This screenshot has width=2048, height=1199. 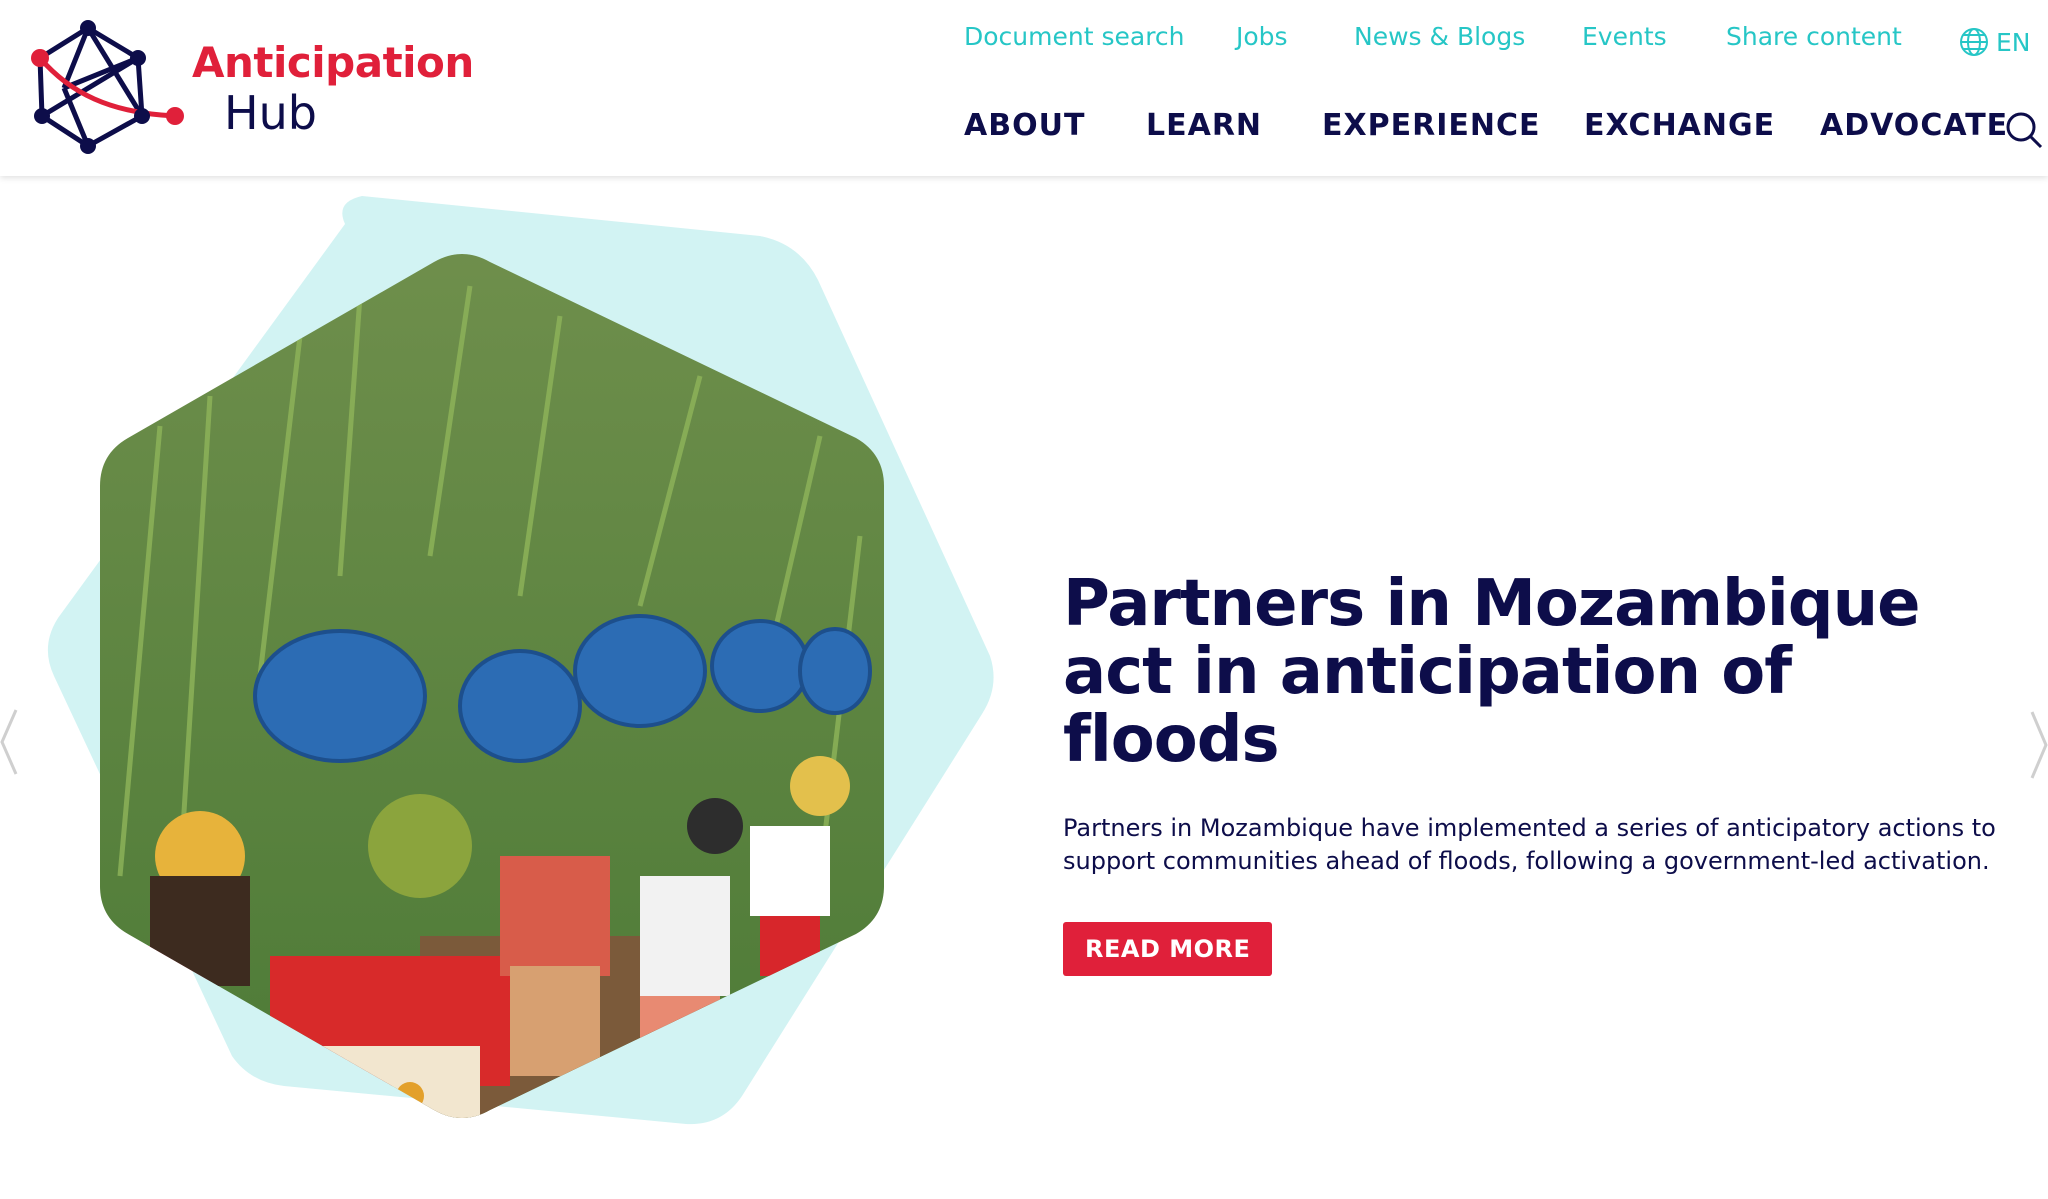 What do you see at coordinates (1074, 36) in the screenshot?
I see `top-link-document-search: Document search` at bounding box center [1074, 36].